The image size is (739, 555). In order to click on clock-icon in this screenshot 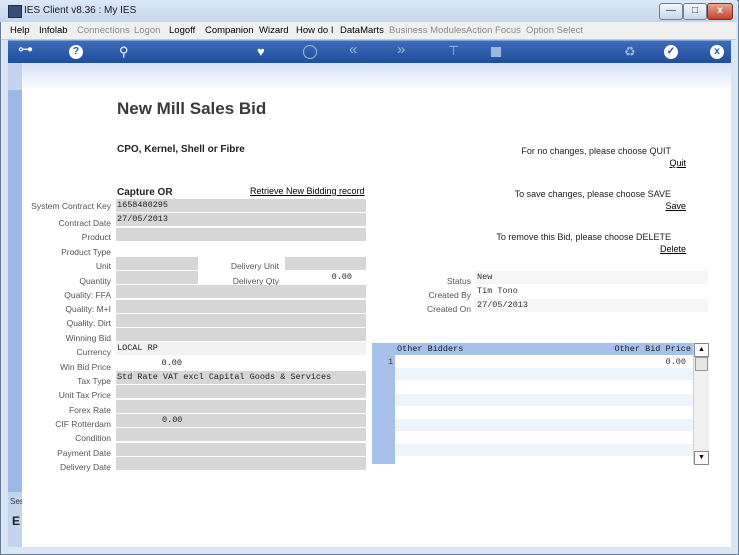, I will do `click(310, 52)`.